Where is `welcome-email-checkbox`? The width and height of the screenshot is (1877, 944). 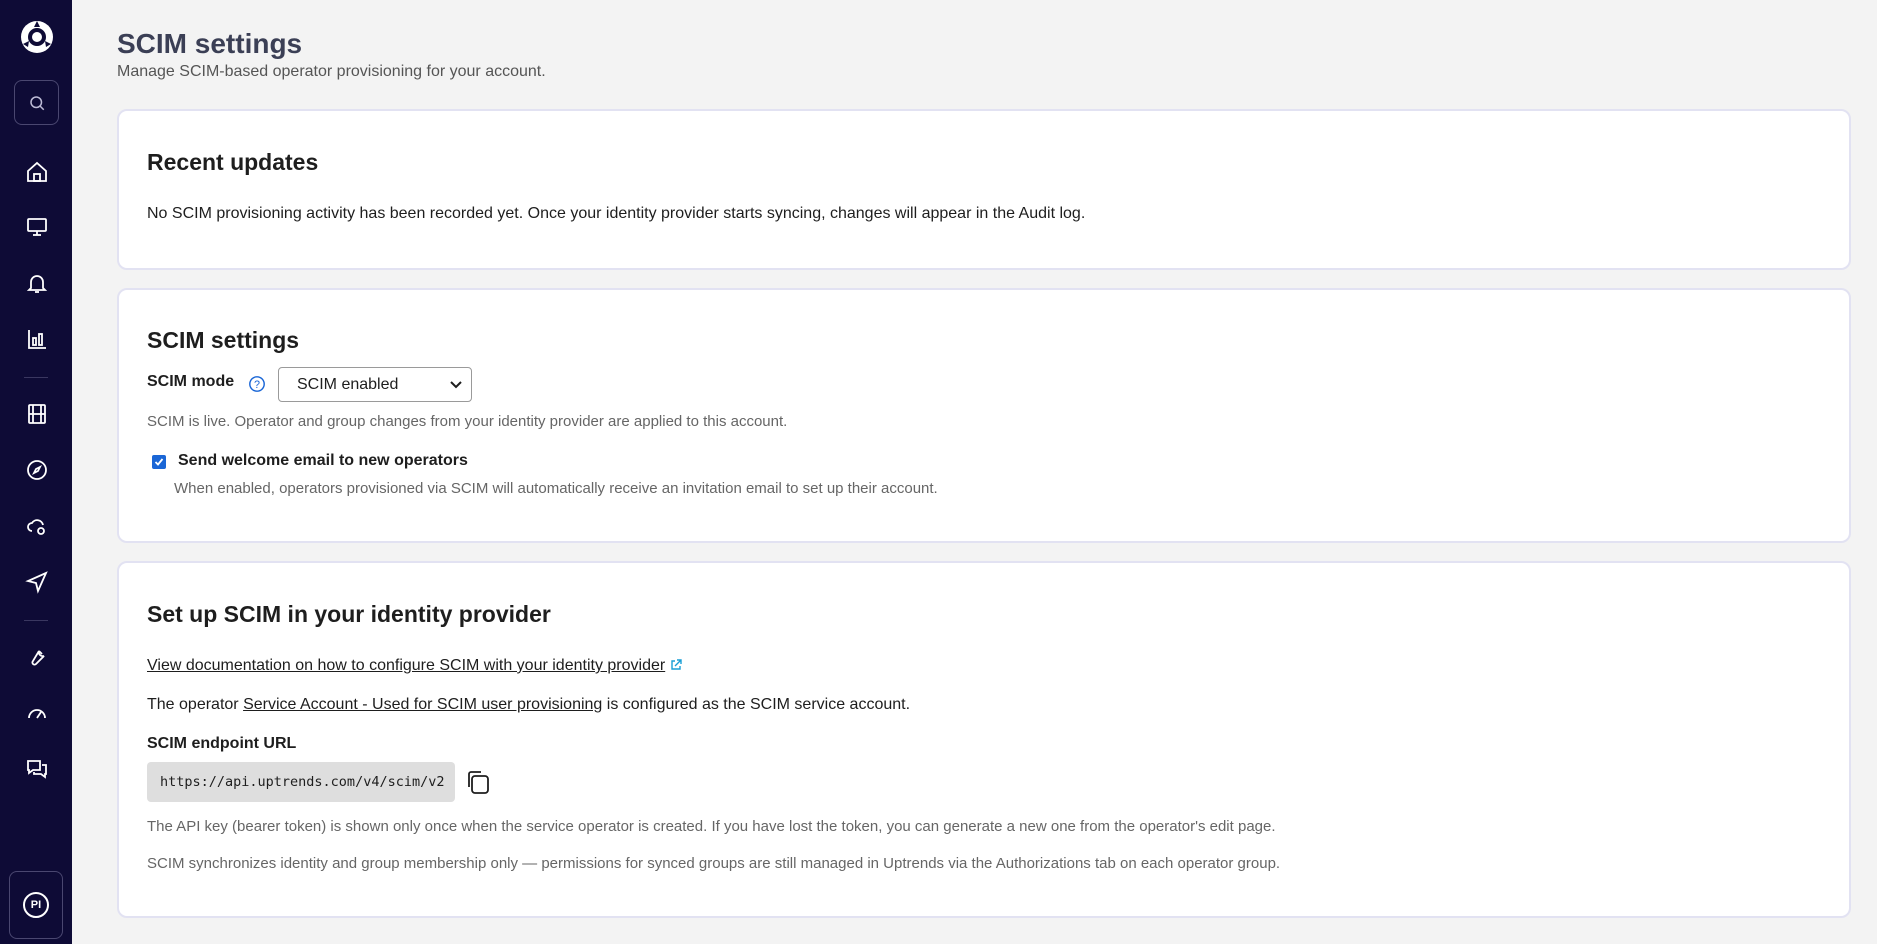 welcome-email-checkbox is located at coordinates (159, 462).